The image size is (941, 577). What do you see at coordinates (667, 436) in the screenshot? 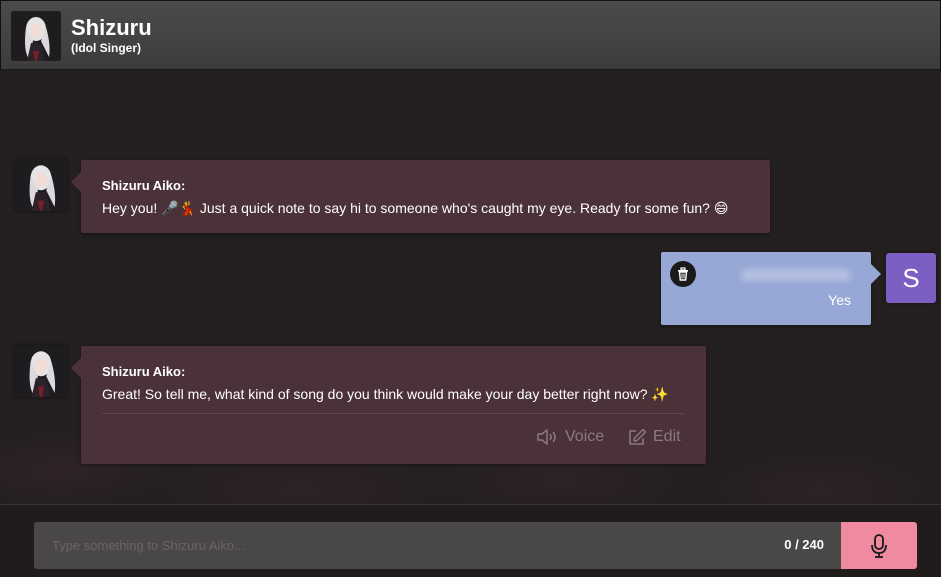
I see `edit-label: Edit` at bounding box center [667, 436].